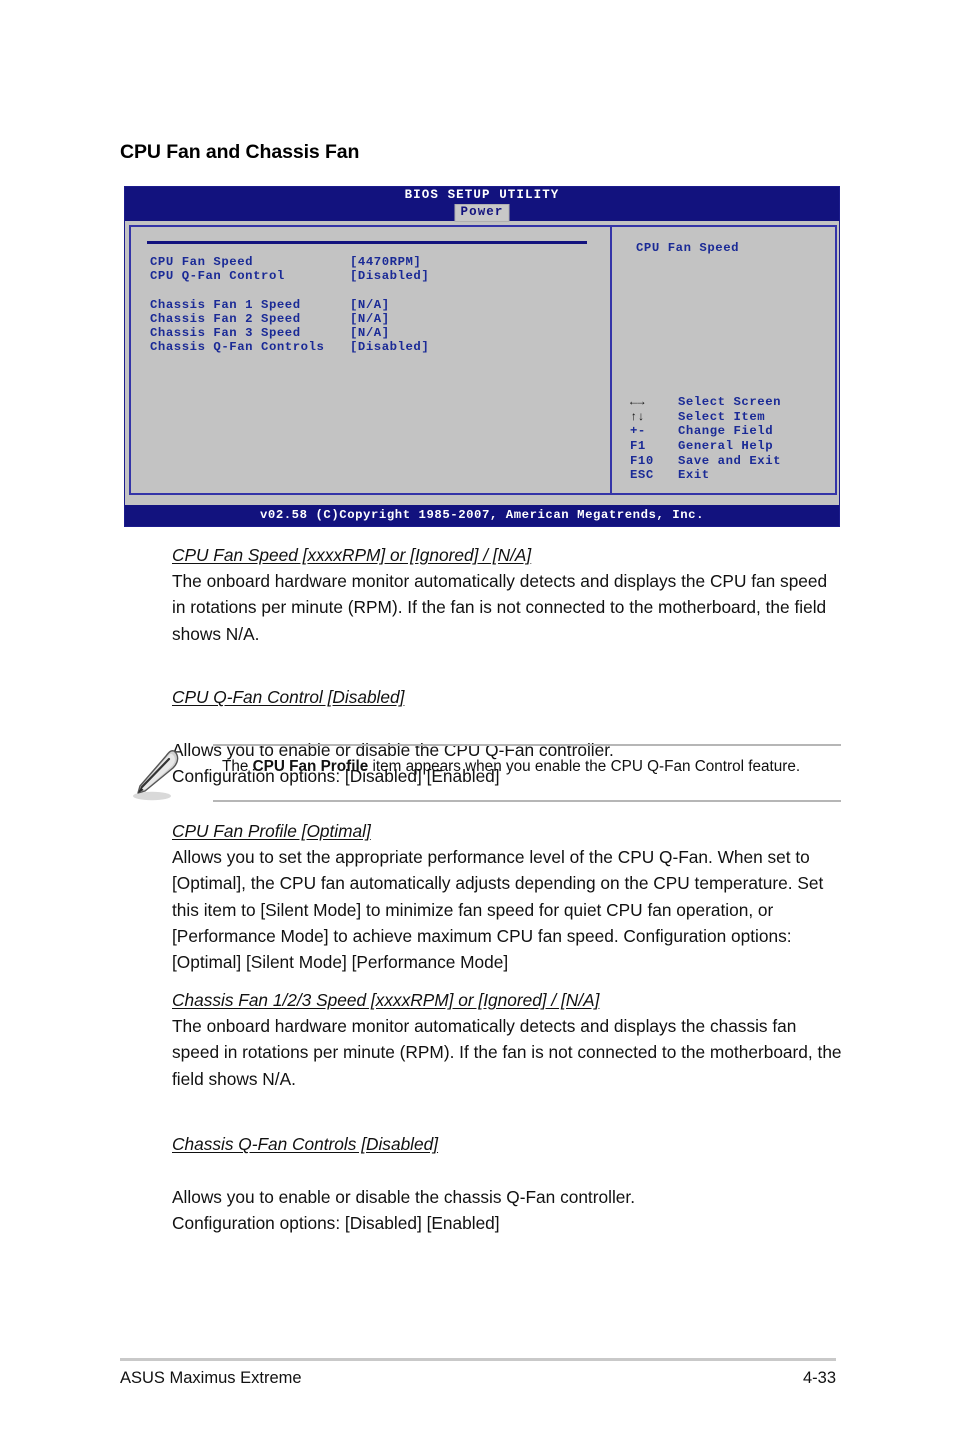  What do you see at coordinates (310, 766) in the screenshot?
I see `note-text-bold: CPU Fan Profile` at bounding box center [310, 766].